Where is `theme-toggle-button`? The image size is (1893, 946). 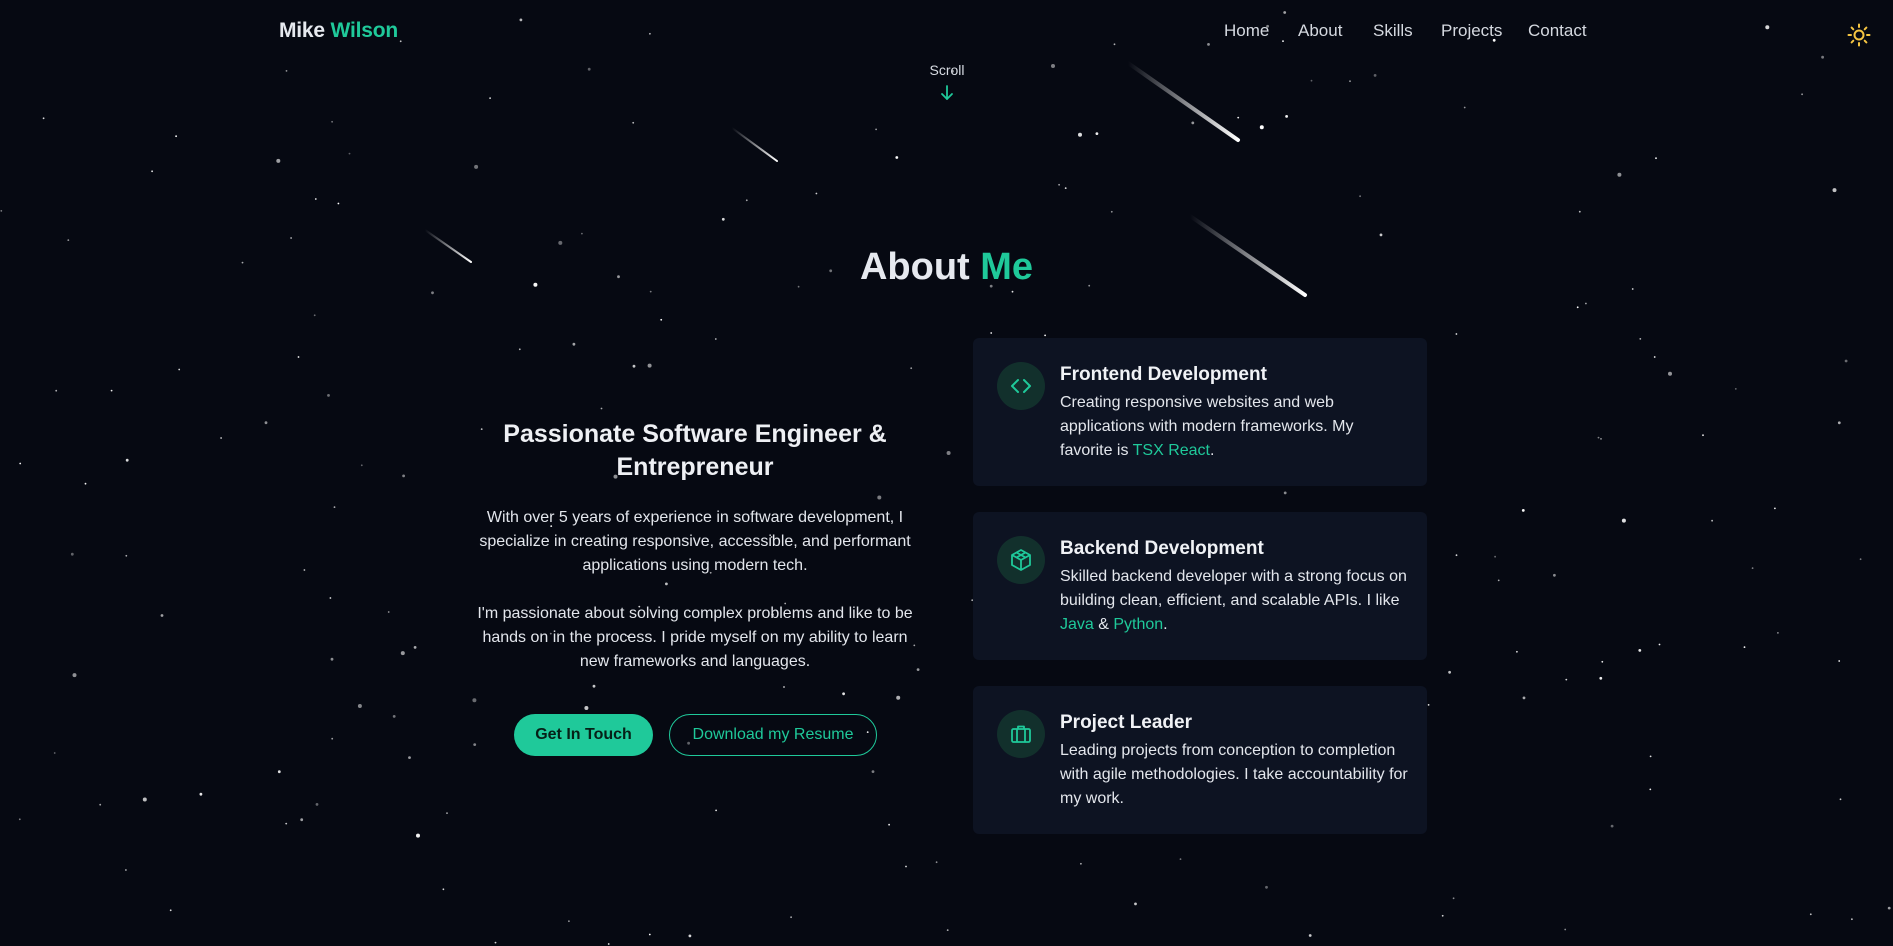 theme-toggle-button is located at coordinates (1859, 35).